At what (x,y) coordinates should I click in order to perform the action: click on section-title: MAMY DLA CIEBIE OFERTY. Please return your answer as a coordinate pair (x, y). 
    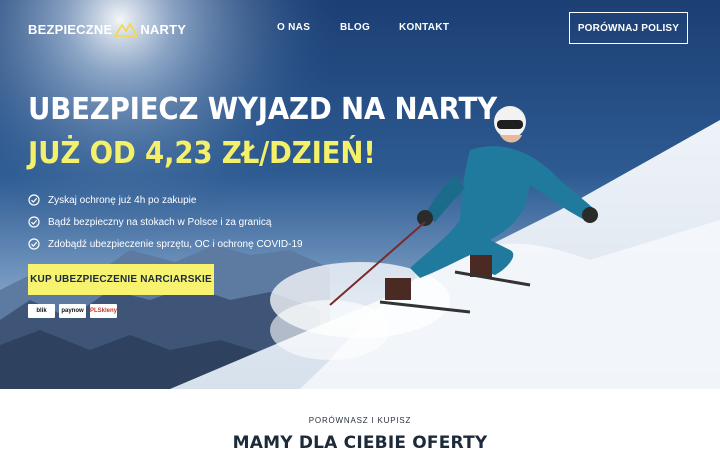
    Looking at the image, I should click on (360, 443).